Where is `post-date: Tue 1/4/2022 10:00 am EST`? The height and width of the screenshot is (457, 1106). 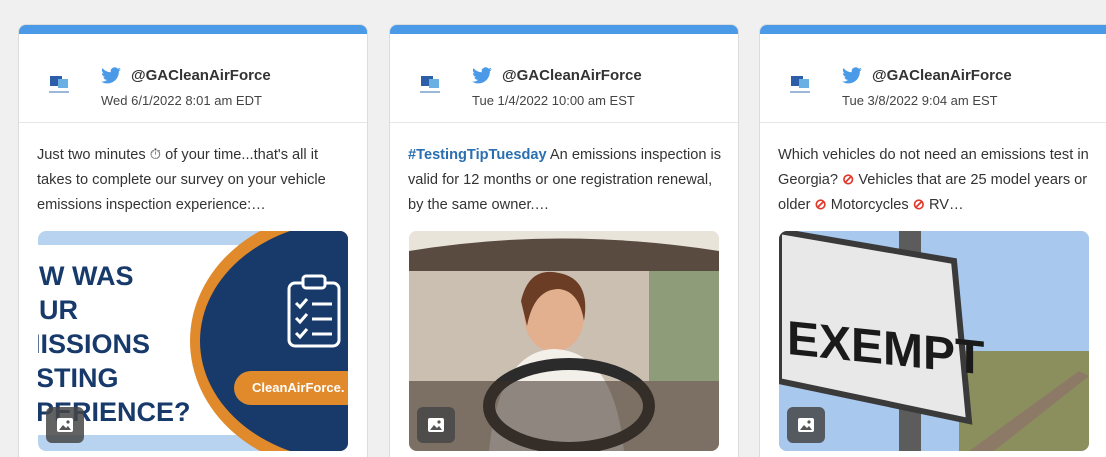 post-date: Tue 1/4/2022 10:00 am EST is located at coordinates (553, 100).